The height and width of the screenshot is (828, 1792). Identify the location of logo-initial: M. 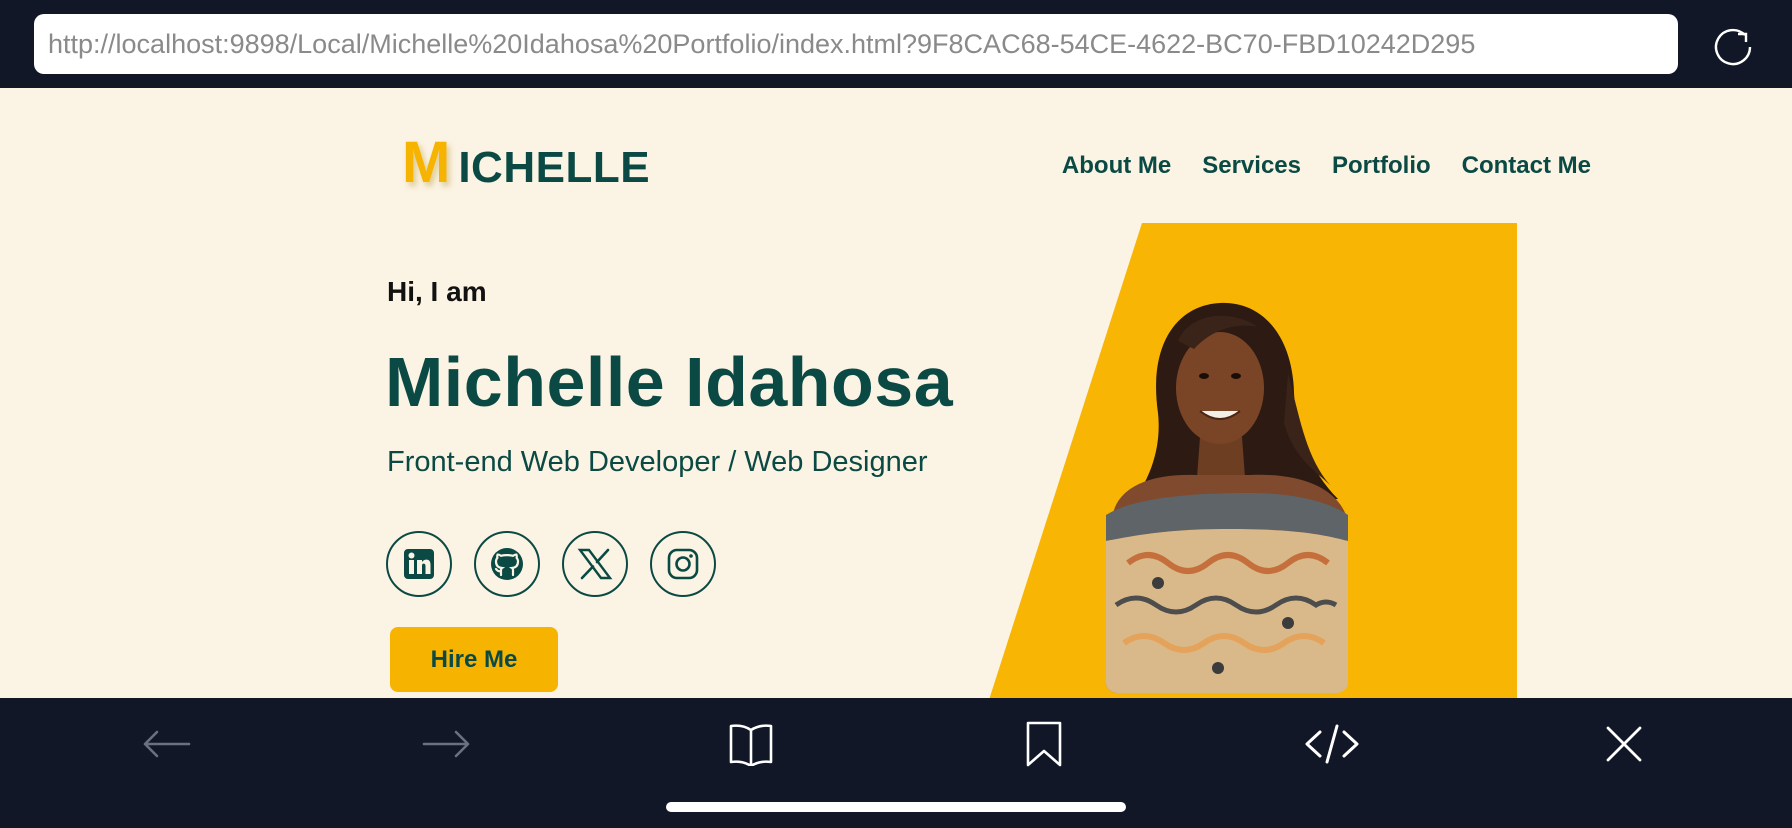
(426, 162).